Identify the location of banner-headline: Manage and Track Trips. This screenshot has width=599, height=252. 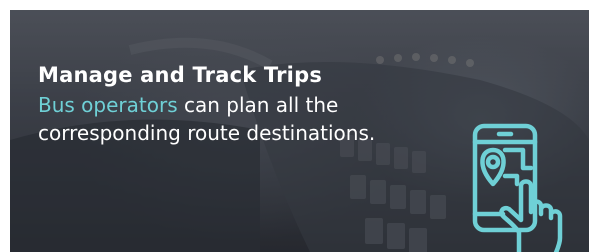
(180, 75).